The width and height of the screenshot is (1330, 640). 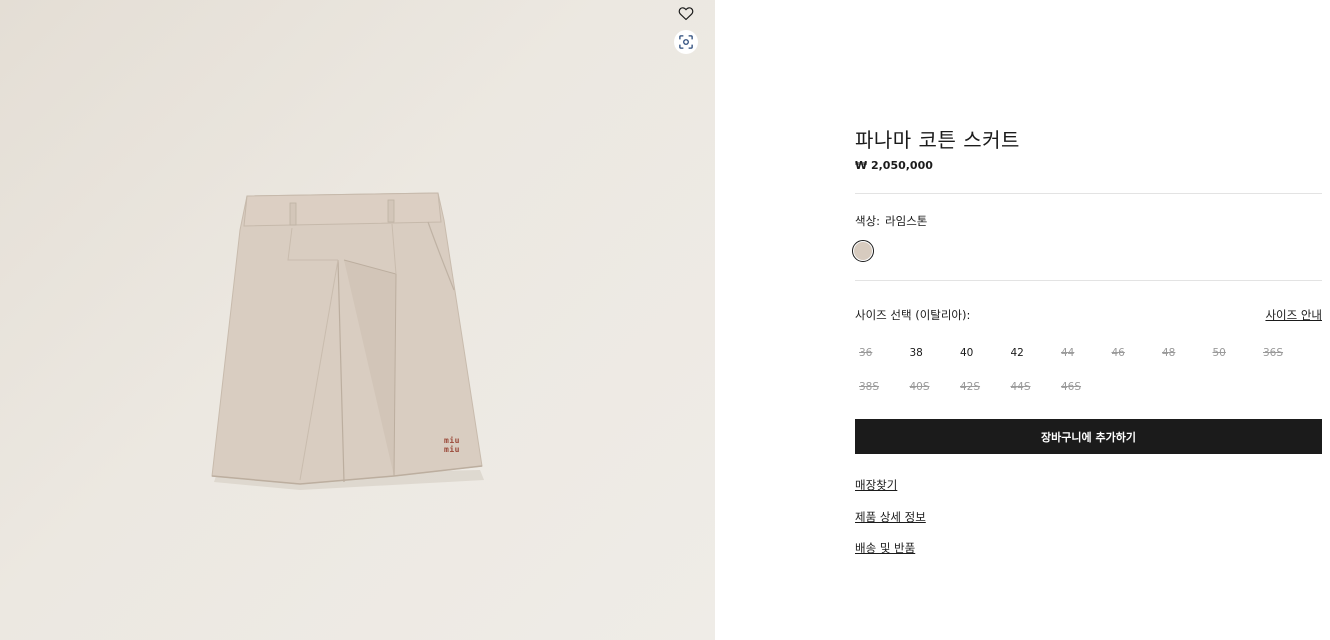 I want to click on selected-color-name: 라임스톤, so click(x=906, y=221).